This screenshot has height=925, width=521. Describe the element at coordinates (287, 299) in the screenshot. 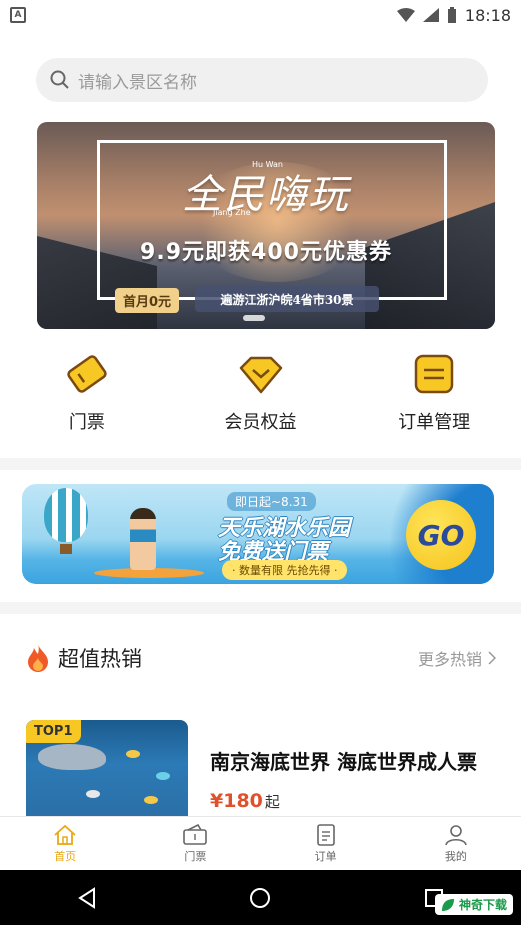

I see `banner-tour-label: 遍游江浙沪皖4省市30景` at that location.